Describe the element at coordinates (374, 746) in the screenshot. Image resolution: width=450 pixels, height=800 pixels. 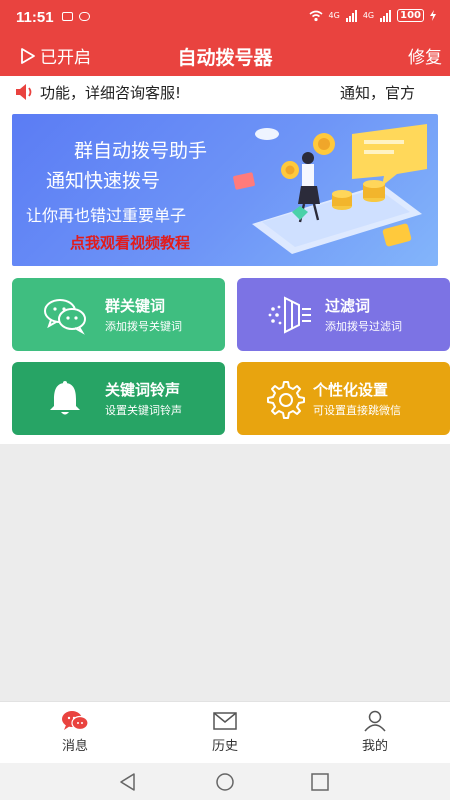
I see `tab-label: 我的` at that location.